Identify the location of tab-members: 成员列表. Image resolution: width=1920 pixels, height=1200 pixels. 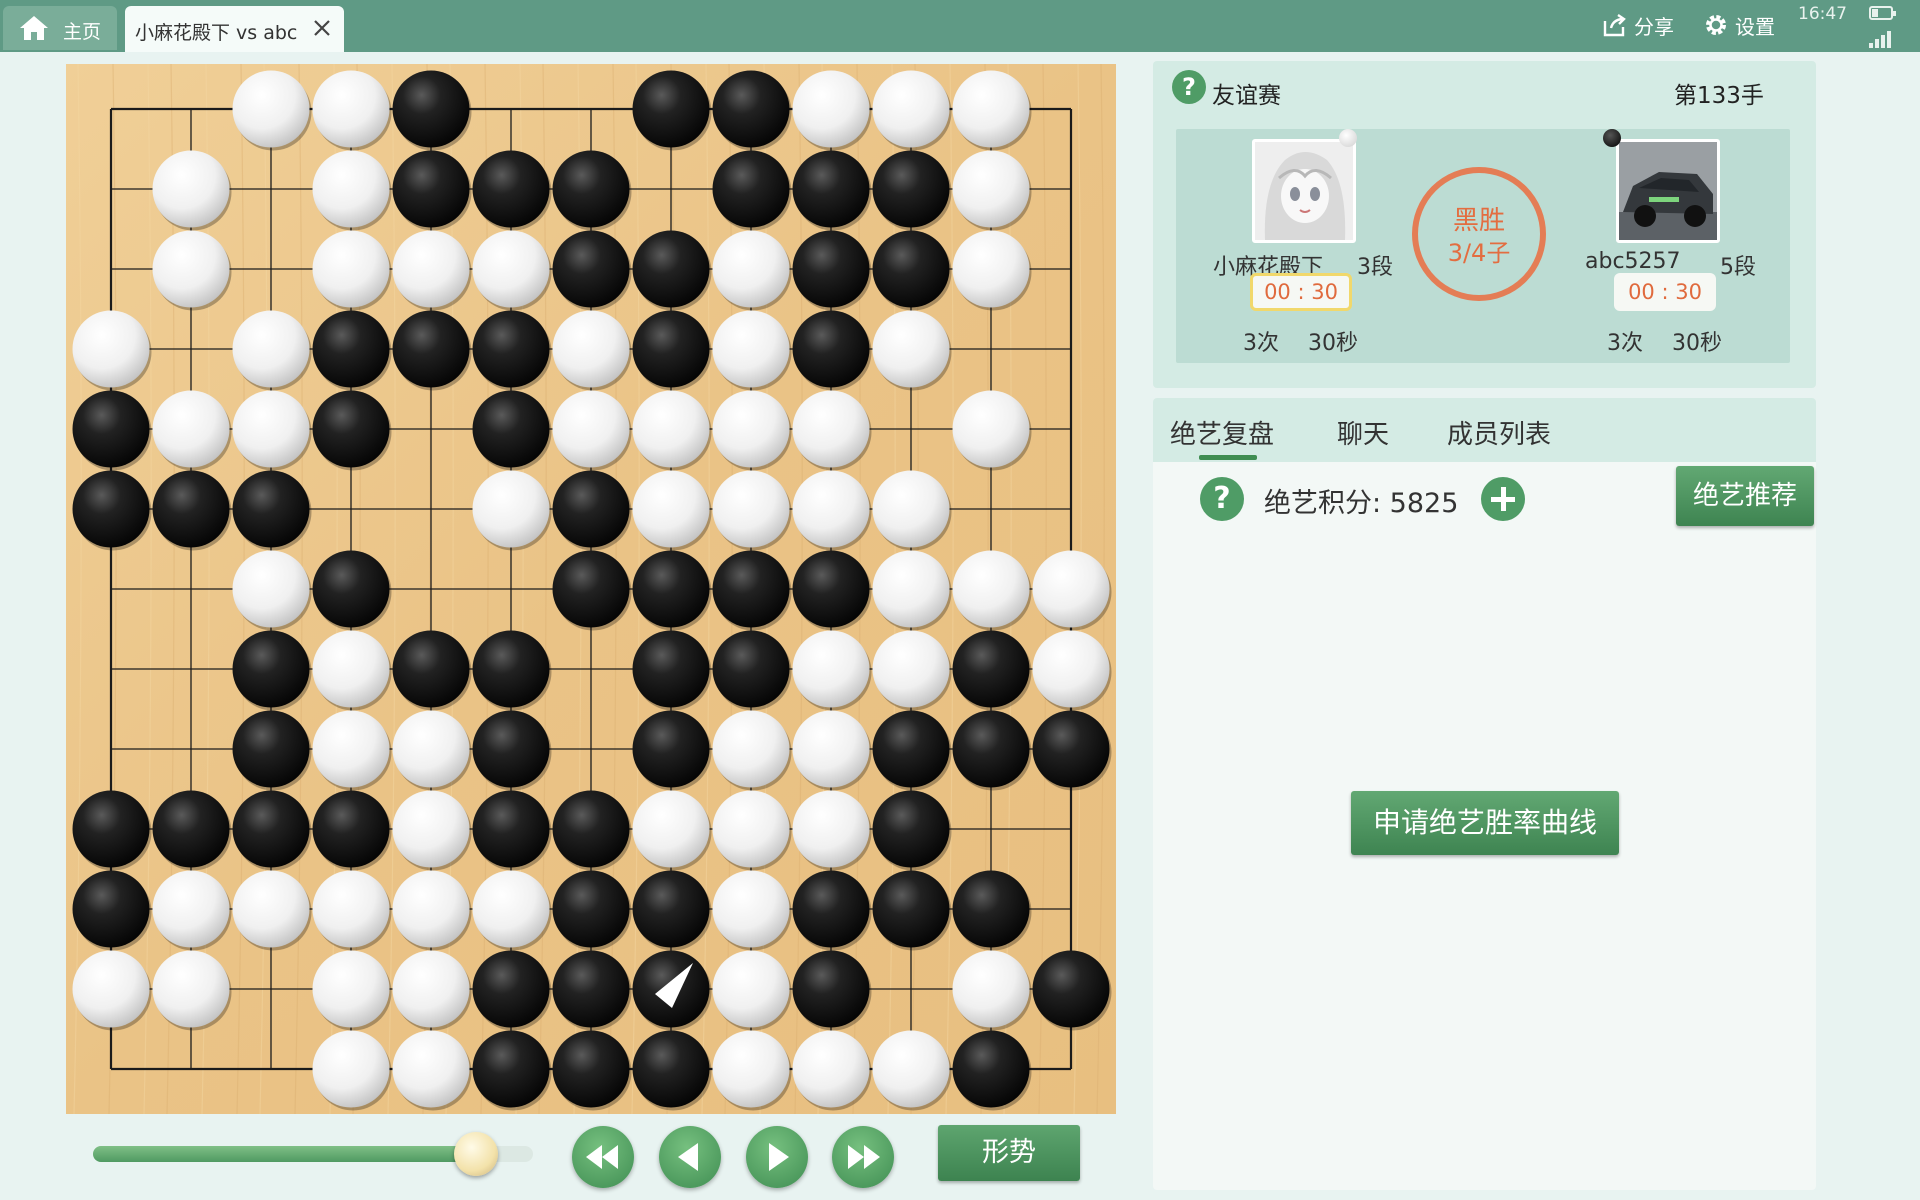
(1499, 432).